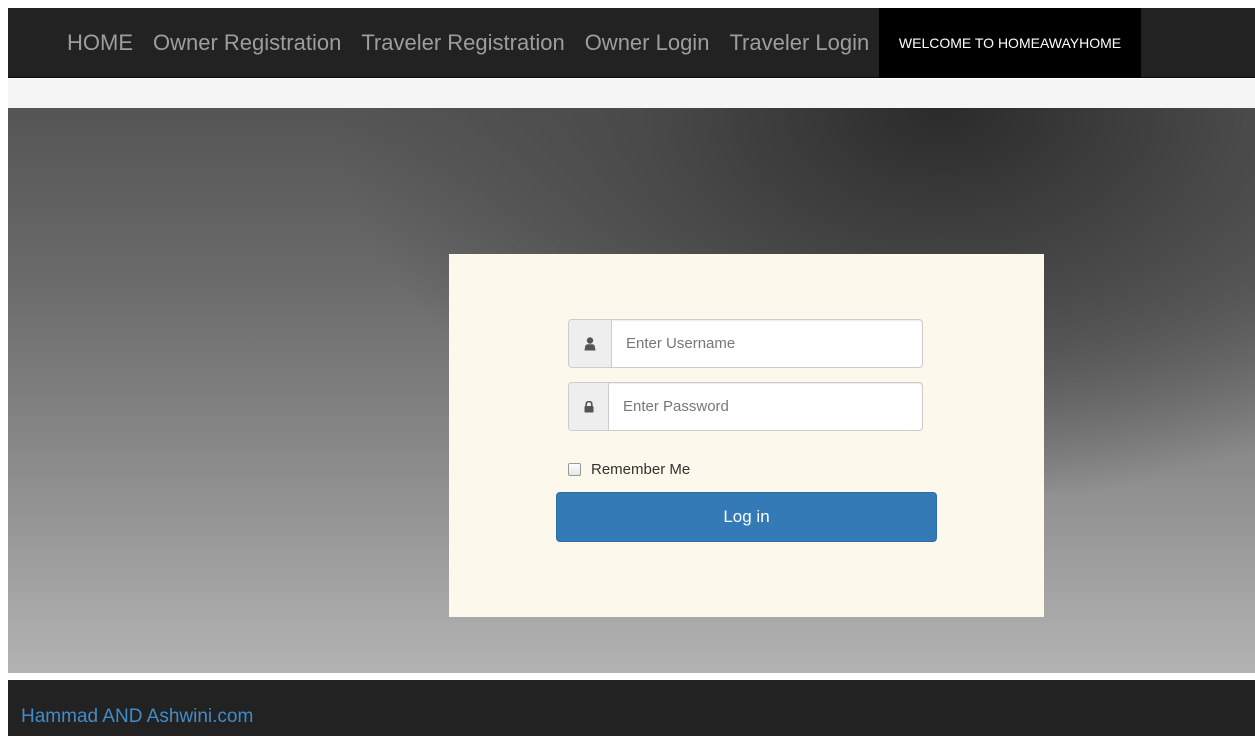 The height and width of the screenshot is (736, 1255). I want to click on nav-link-owner-registration: Owner Registration, so click(247, 43).